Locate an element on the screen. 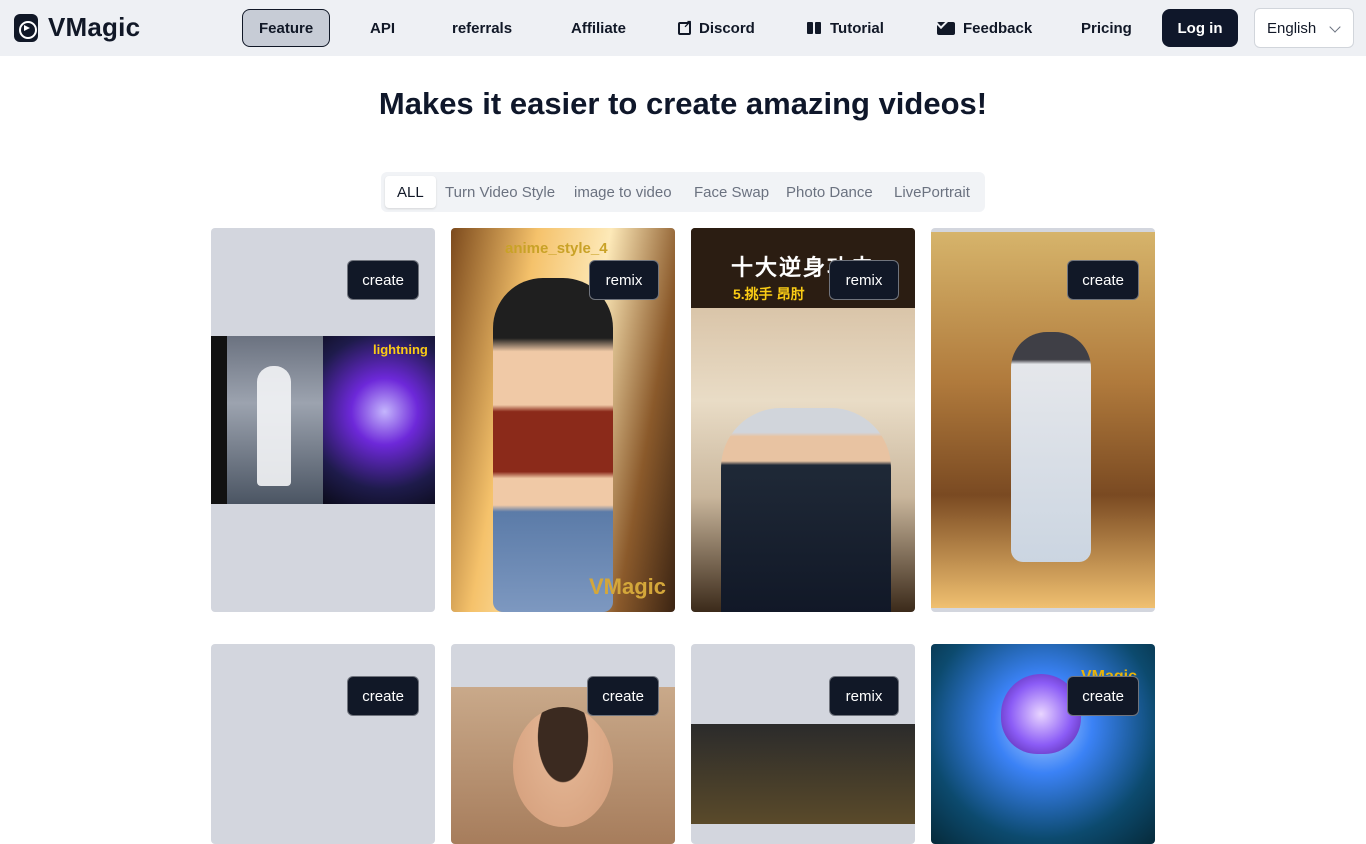 Image resolution: width=1366 pixels, height=844 pixels. nav-discord: Discord is located at coordinates (716, 28).